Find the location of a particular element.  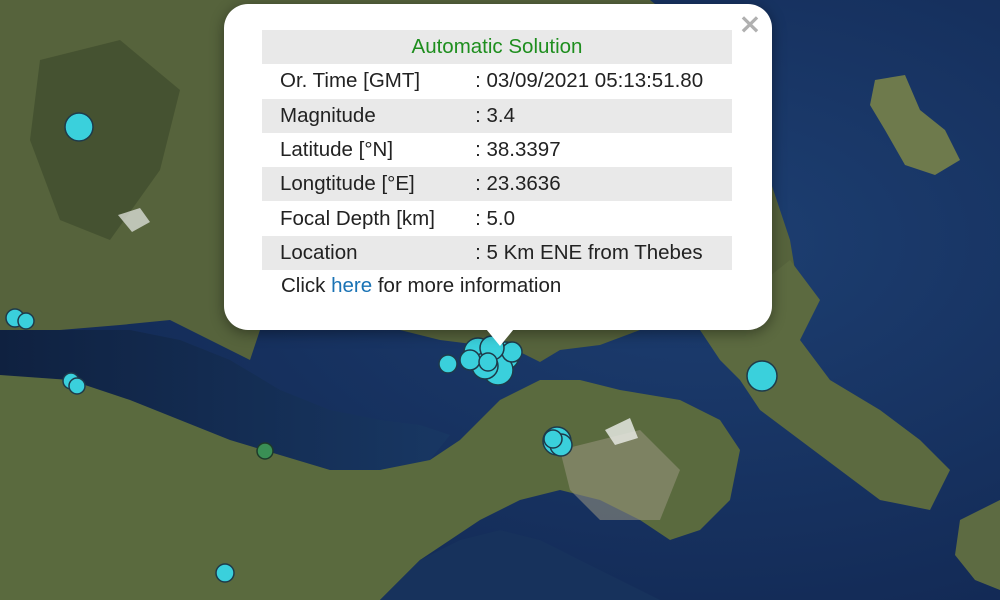

table-row: Or. Time [GMT] : 03/09/2021 05:13:51.80 is located at coordinates (497, 81).